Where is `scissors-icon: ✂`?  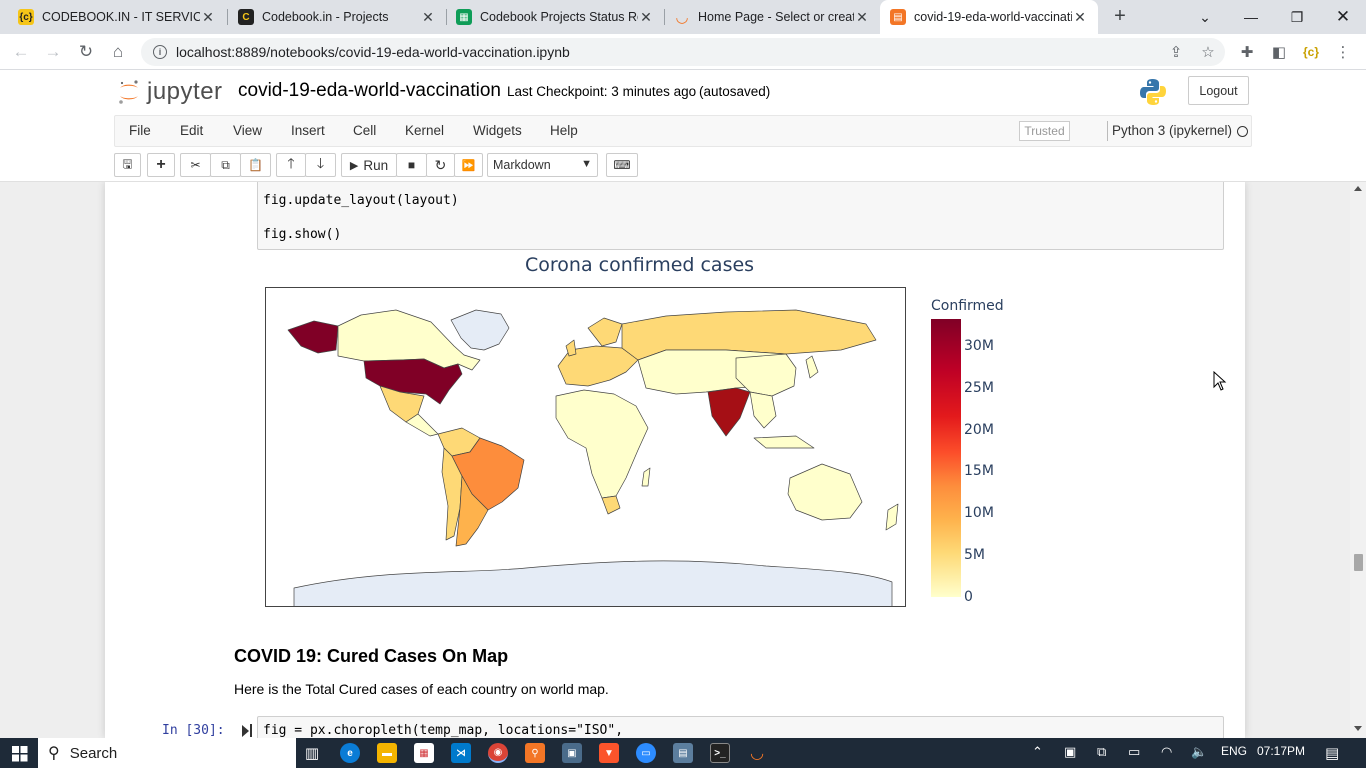 scissors-icon: ✂ is located at coordinates (195, 165).